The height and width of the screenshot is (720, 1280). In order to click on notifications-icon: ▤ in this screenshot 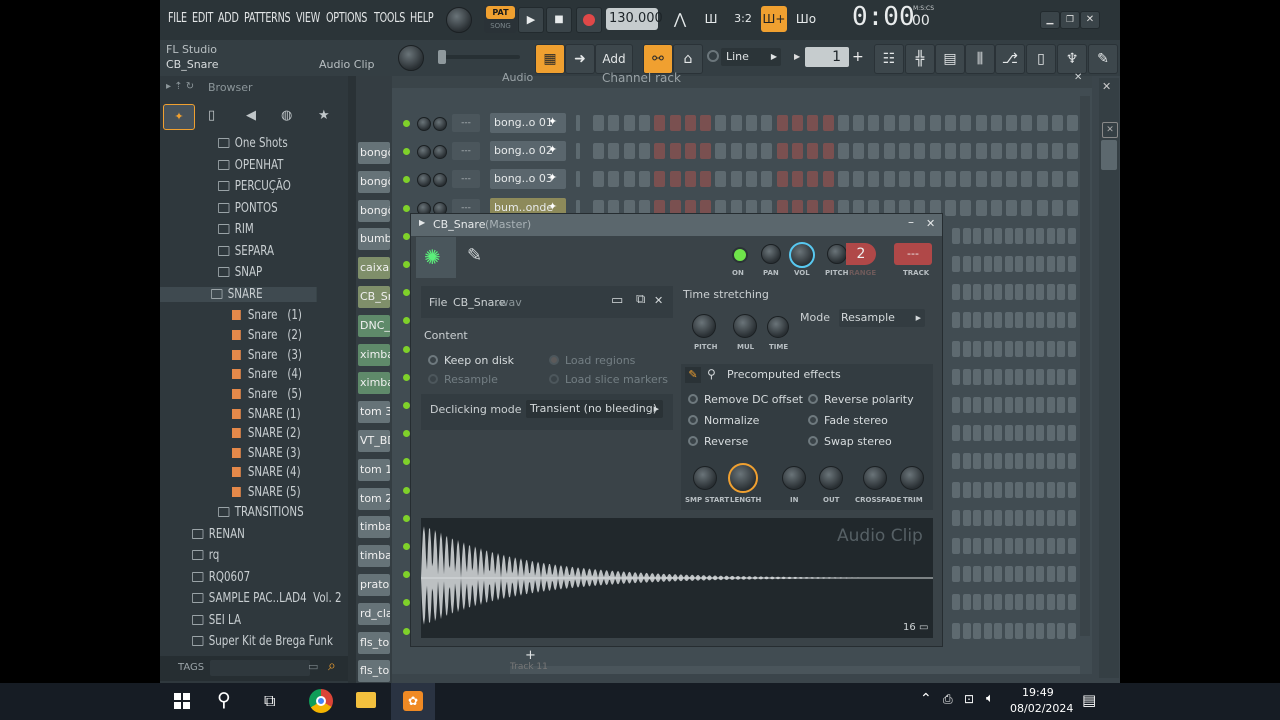, I will do `click(1089, 700)`.